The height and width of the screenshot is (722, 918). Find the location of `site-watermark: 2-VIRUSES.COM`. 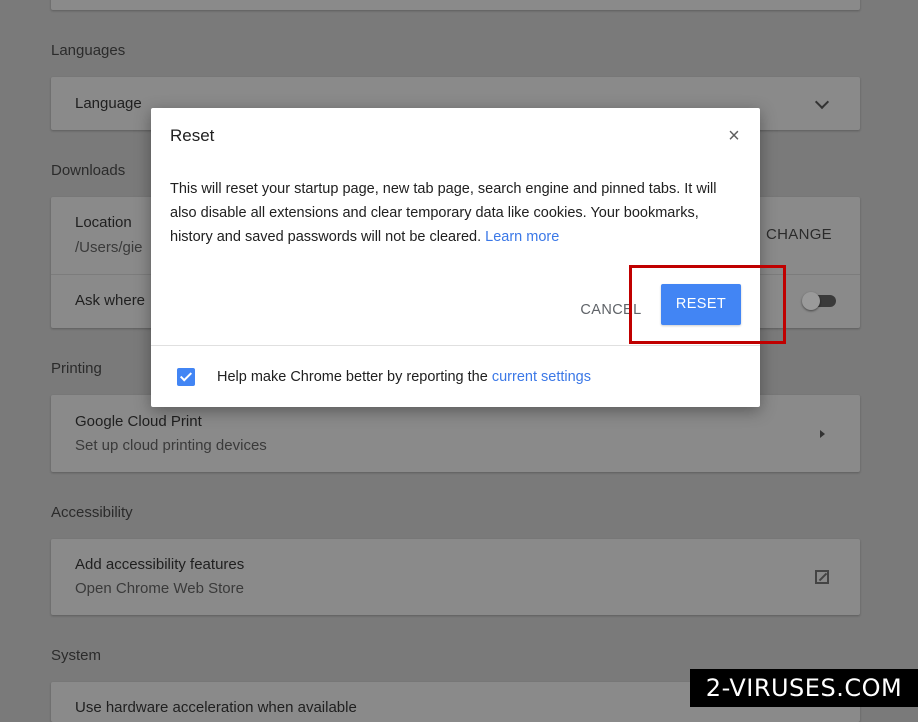

site-watermark: 2-VIRUSES.COM is located at coordinates (804, 688).